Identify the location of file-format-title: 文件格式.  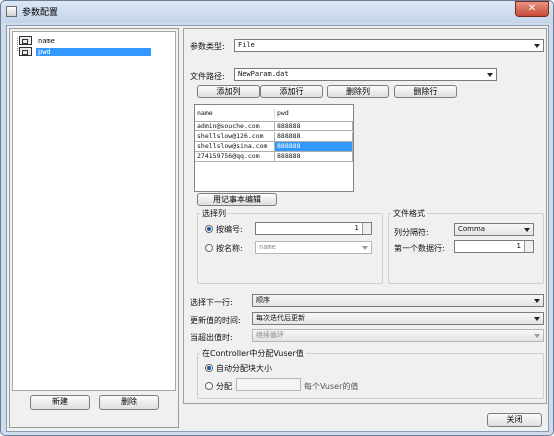
(409, 213).